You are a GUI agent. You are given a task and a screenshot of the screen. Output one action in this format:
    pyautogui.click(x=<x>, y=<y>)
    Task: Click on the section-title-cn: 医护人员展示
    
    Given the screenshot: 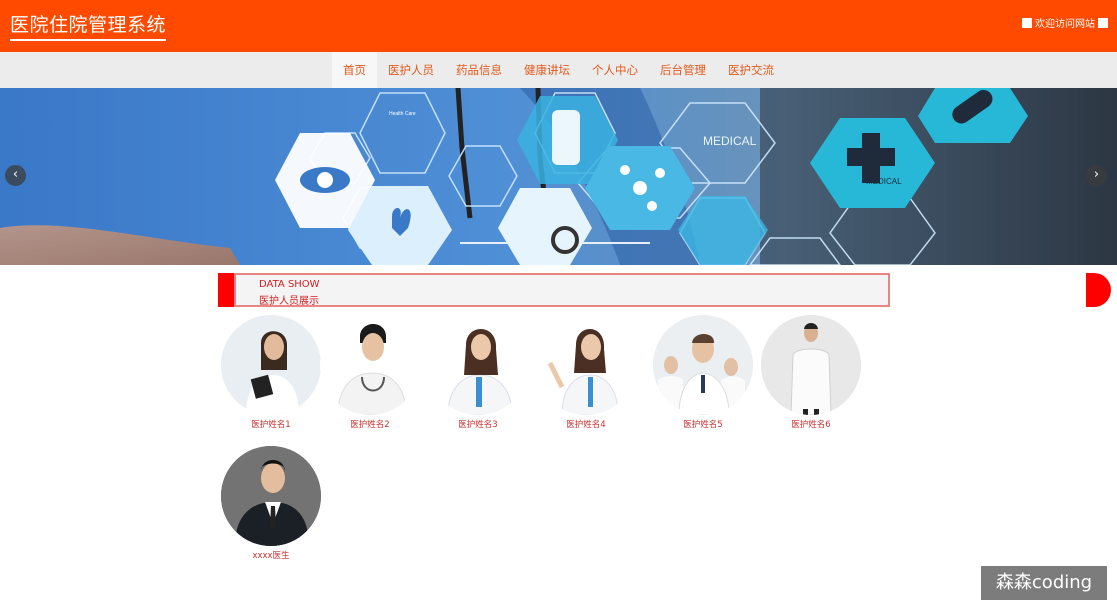 What is the action you would take?
    pyautogui.click(x=289, y=301)
    